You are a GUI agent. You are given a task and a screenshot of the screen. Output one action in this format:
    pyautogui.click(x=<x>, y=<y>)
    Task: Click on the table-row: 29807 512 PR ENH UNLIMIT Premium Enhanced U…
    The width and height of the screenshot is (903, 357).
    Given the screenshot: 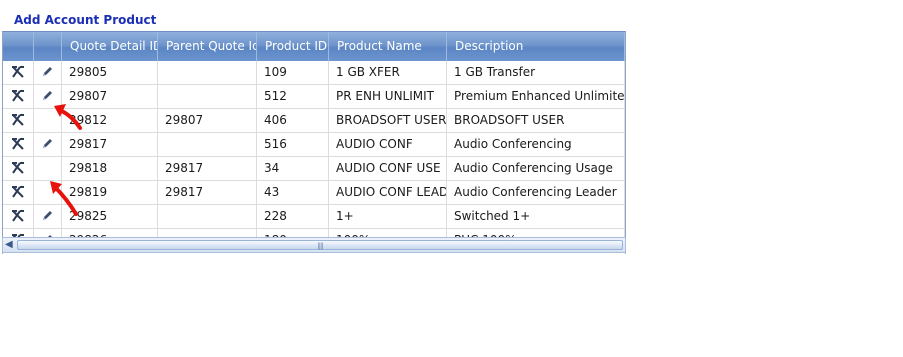 What is the action you would take?
    pyautogui.click(x=314, y=97)
    